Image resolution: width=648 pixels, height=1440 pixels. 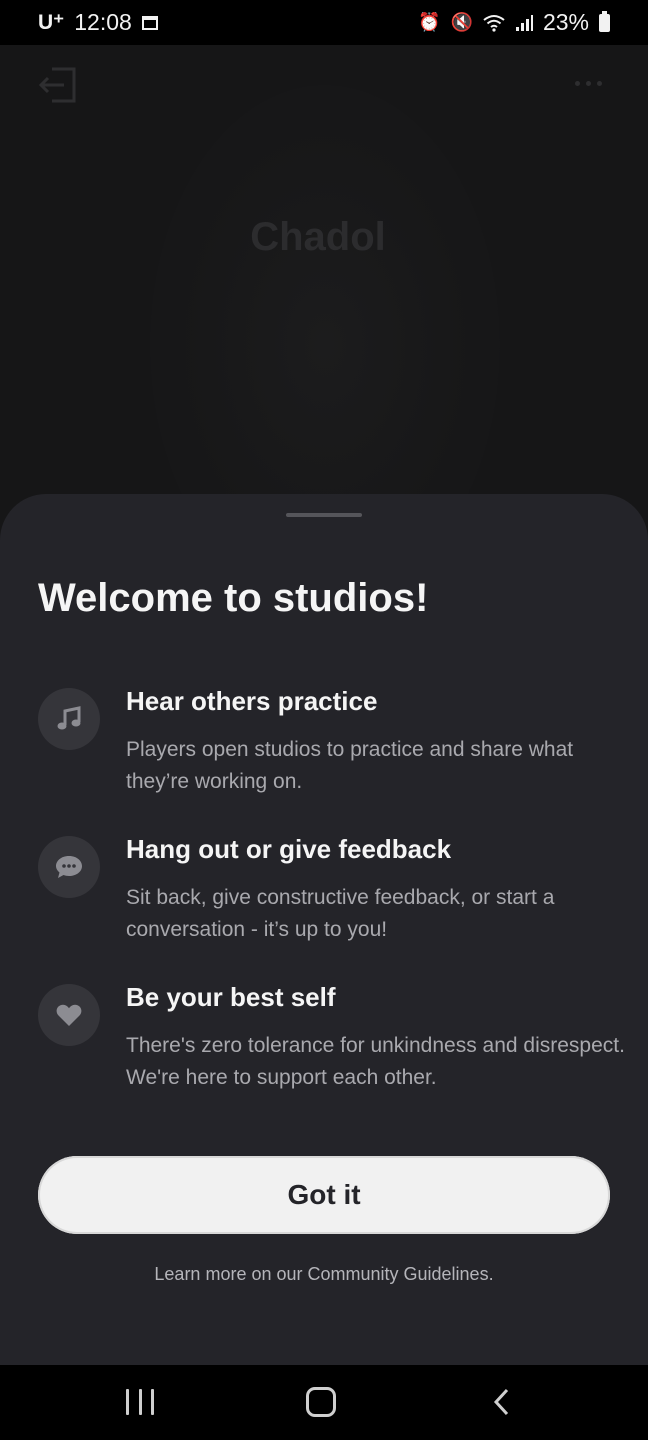 I want to click on got-it-button: Got it, so click(x=324, y=1195).